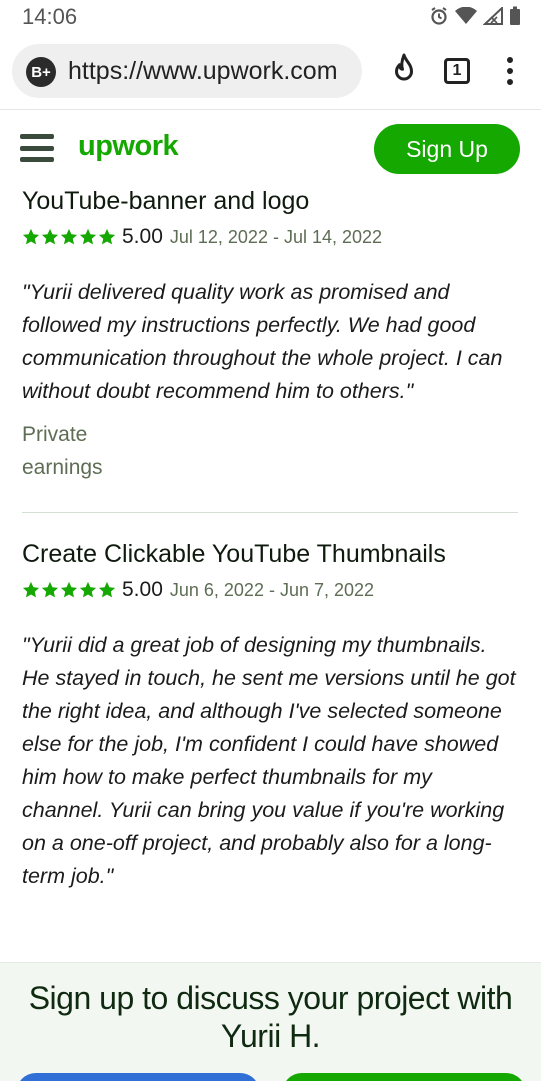 The width and height of the screenshot is (541, 1081). I want to click on signal-icon, so click(493, 16).